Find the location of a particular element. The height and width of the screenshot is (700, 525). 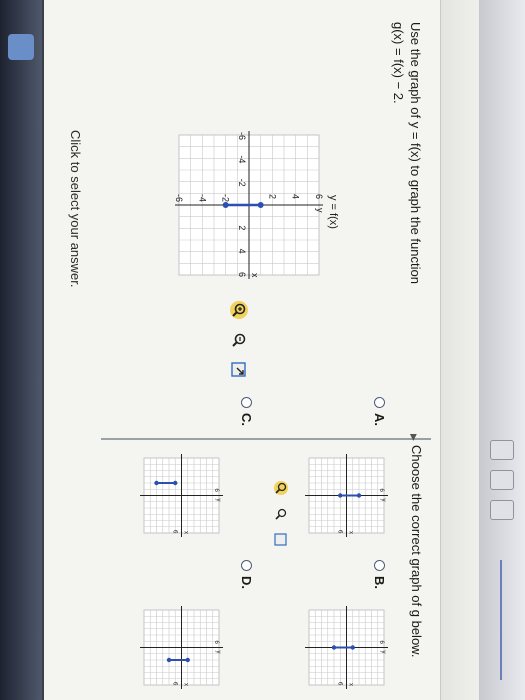

grid-view-icon is located at coordinates (502, 450).